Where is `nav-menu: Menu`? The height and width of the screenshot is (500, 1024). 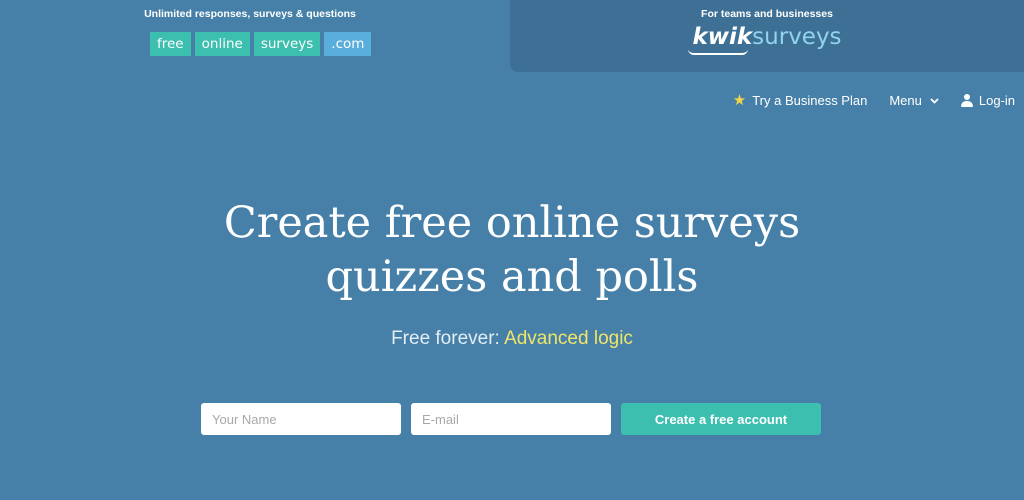 nav-menu: Menu is located at coordinates (914, 100).